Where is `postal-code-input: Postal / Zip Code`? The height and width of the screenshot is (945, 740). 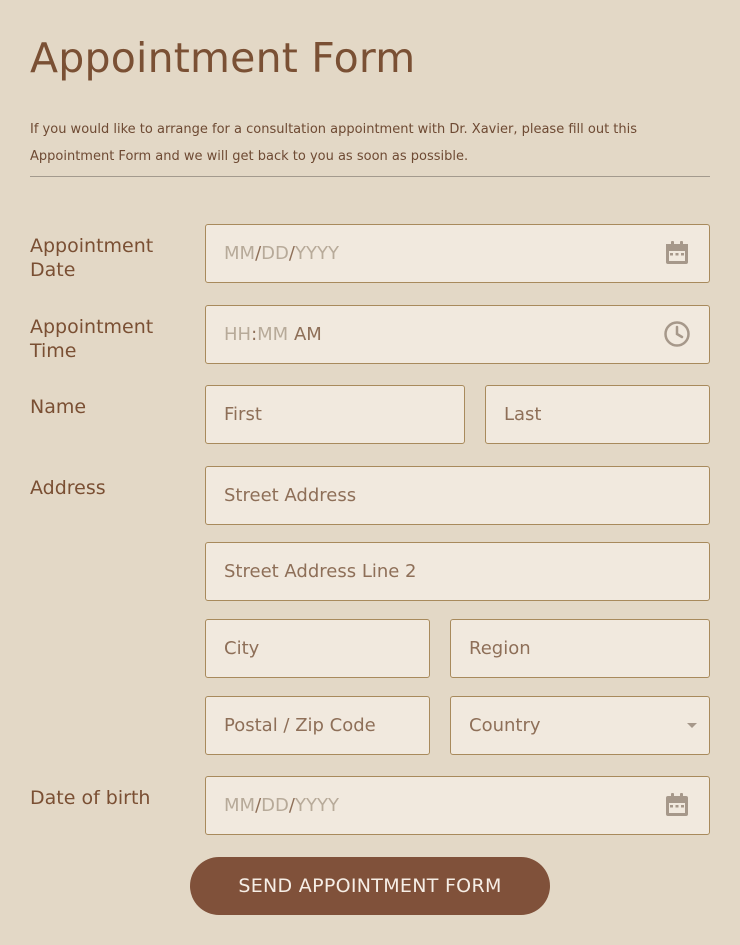
postal-code-input: Postal / Zip Code is located at coordinates (317, 725).